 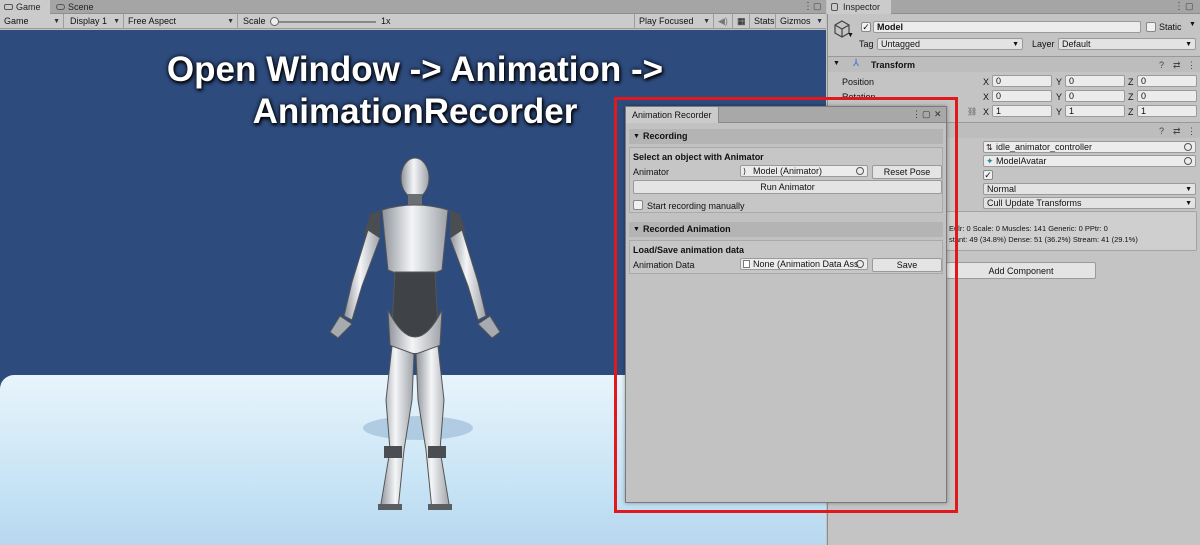 I want to click on transform-title: Transform, so click(x=893, y=65).